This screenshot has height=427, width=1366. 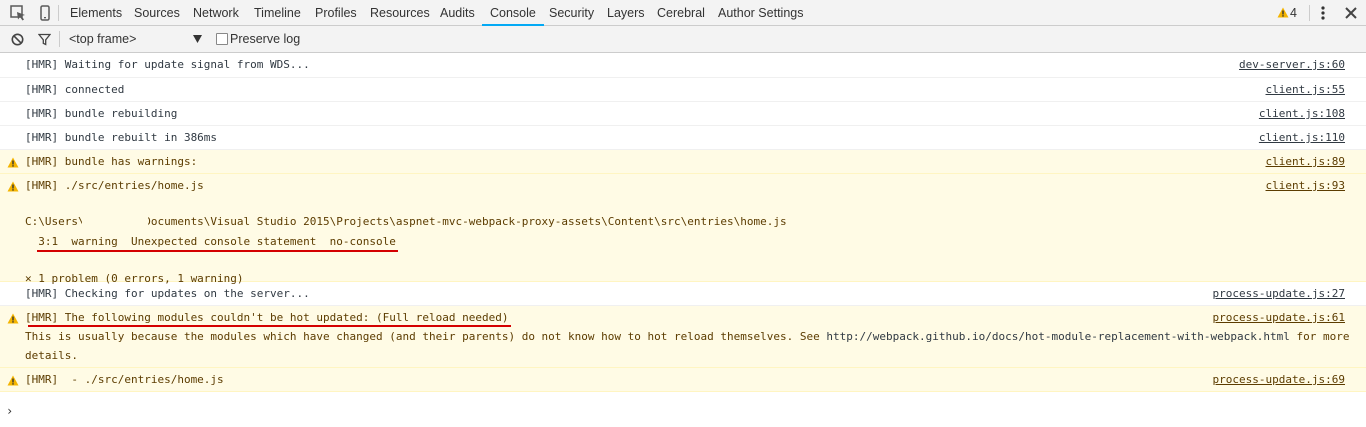 What do you see at coordinates (124, 379) in the screenshot?
I see `message-text: [HMR] - ./src/entries/home.js` at bounding box center [124, 379].